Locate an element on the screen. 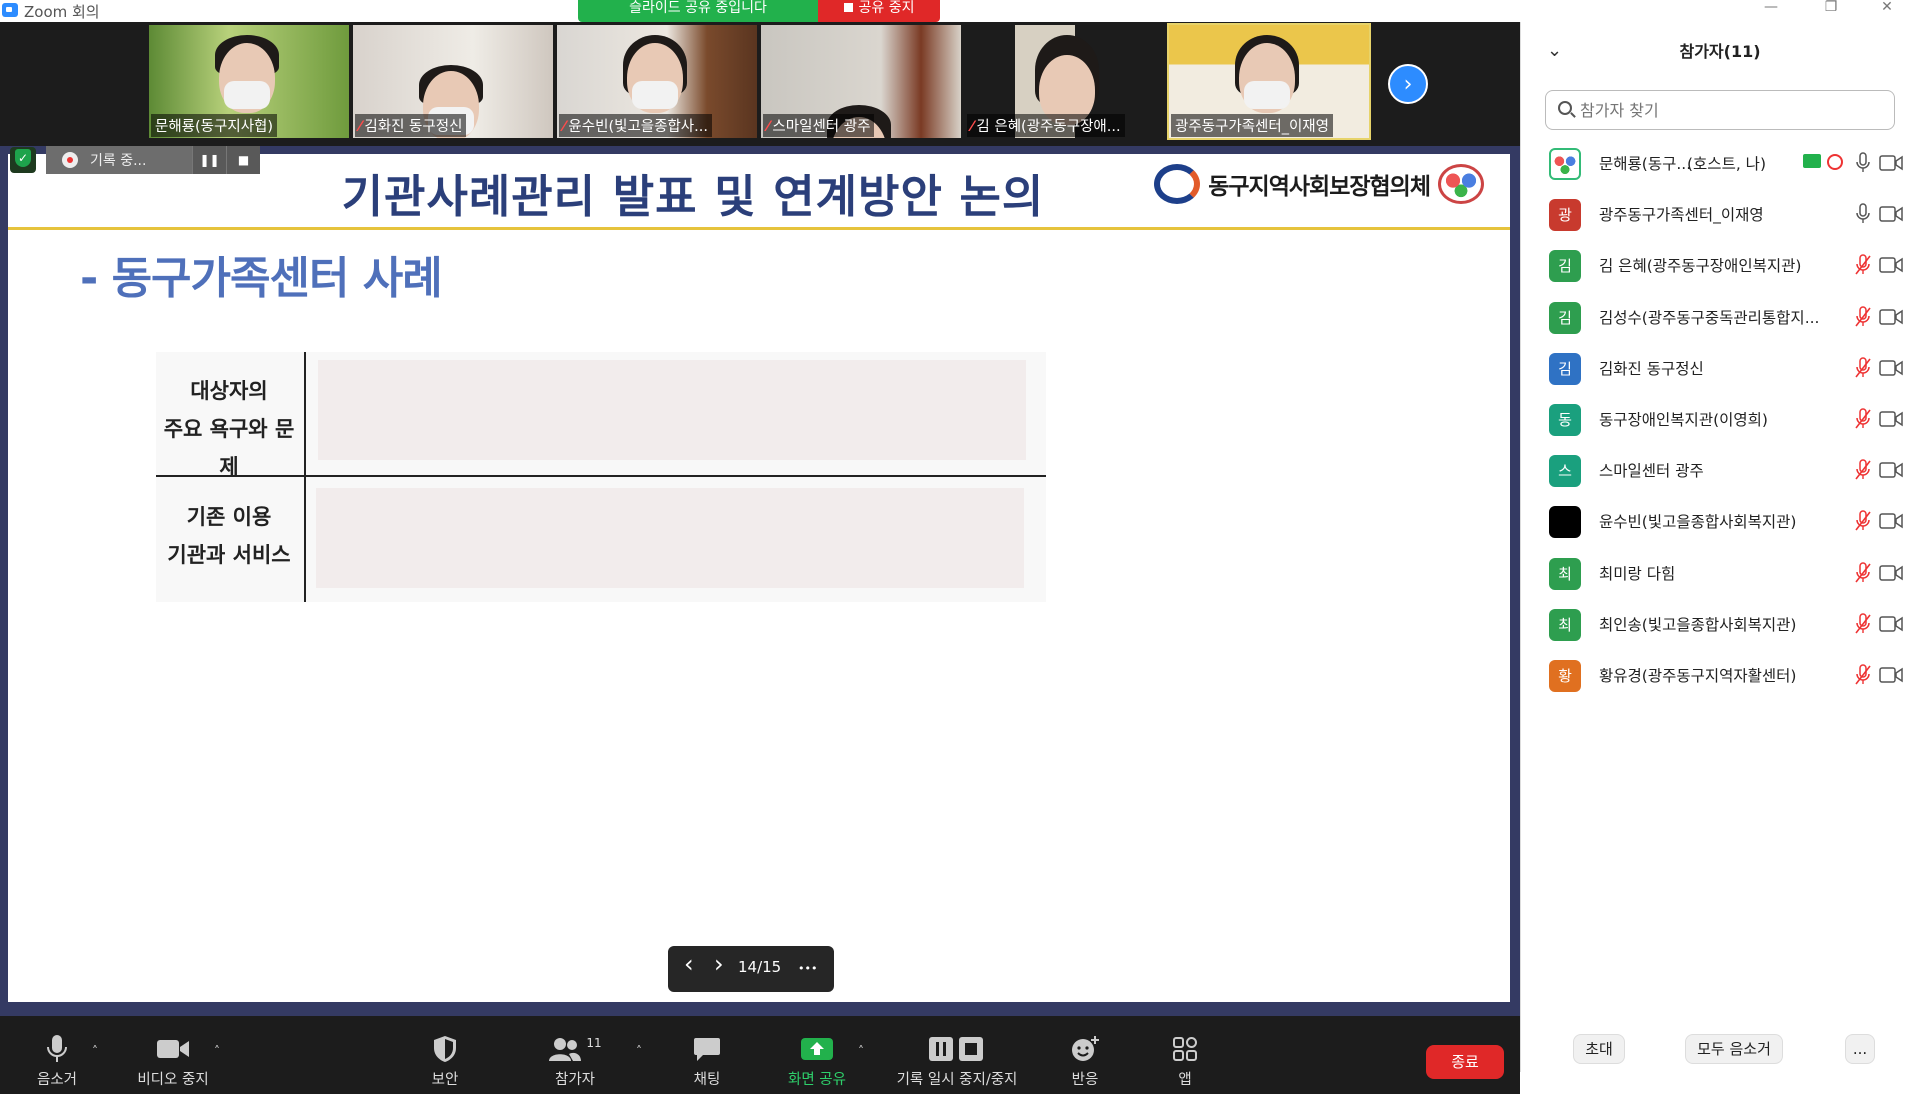 The height and width of the screenshot is (1094, 1918). restore-button: ❐ is located at coordinates (1831, 11).